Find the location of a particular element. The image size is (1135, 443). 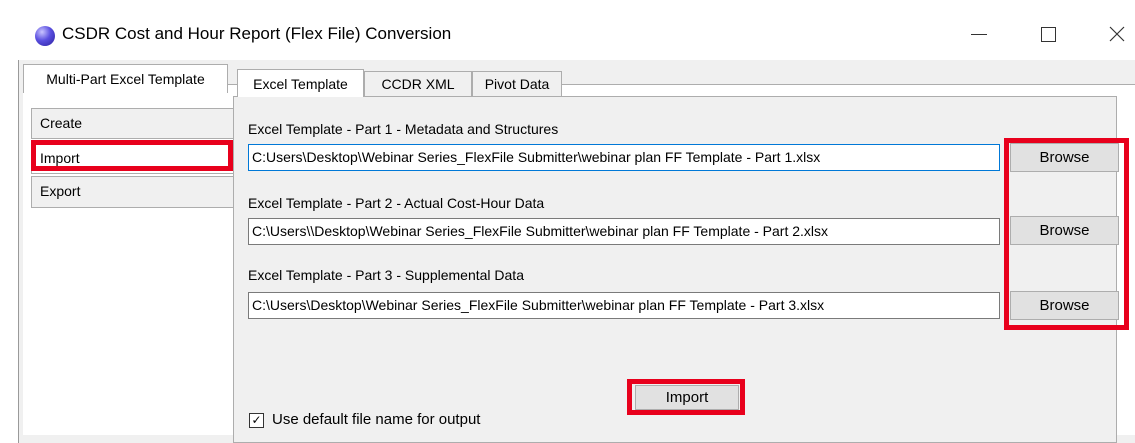

highlight-import-side-item is located at coordinates (132, 155).